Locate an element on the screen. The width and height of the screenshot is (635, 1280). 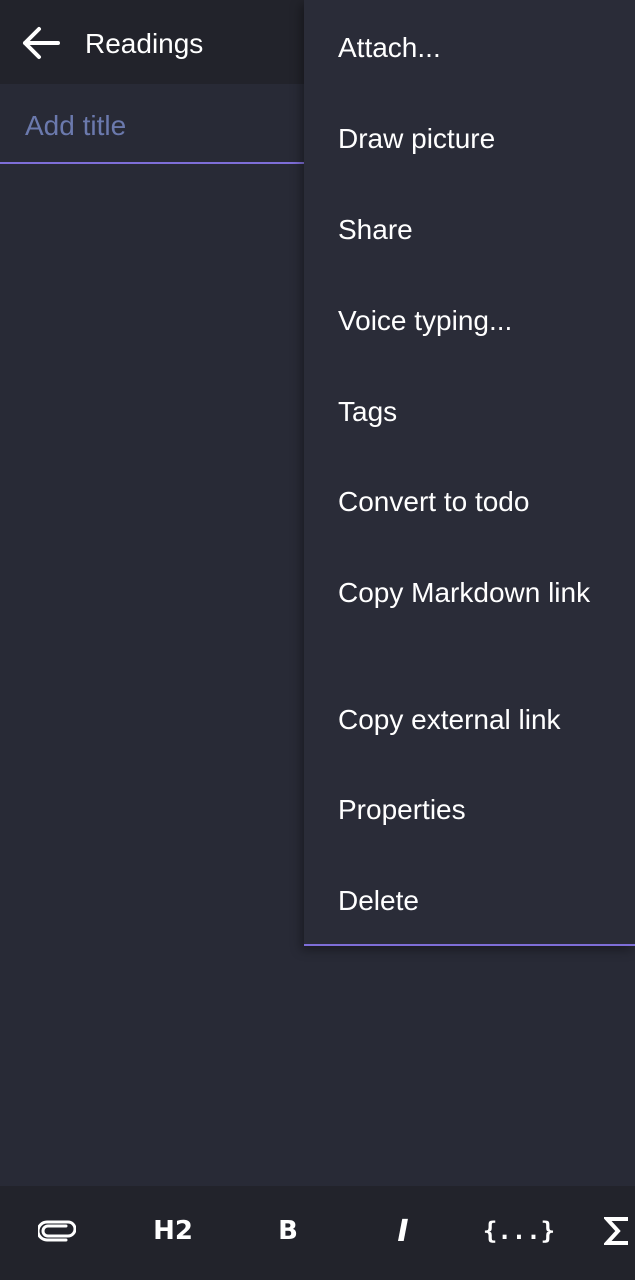
menu-item-tags: Tags is located at coordinates (469, 411).